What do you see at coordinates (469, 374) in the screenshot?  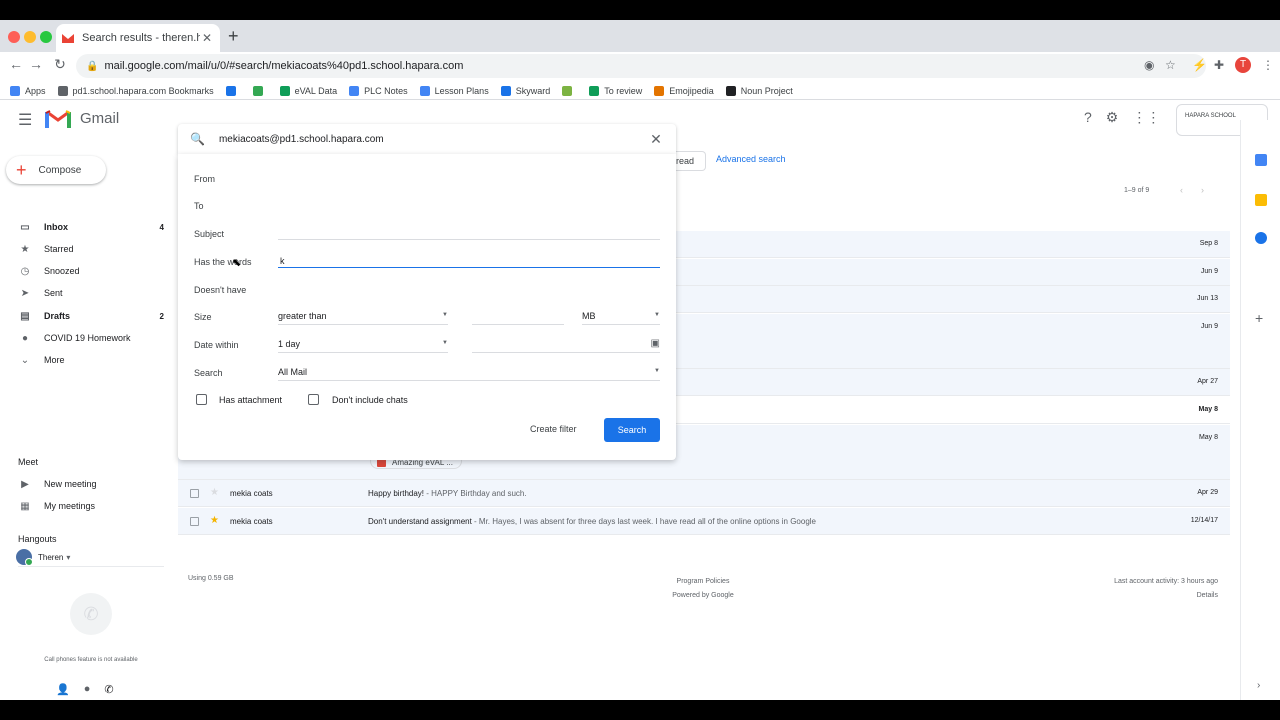 I see `search-in-select: All Mail ▼` at bounding box center [469, 374].